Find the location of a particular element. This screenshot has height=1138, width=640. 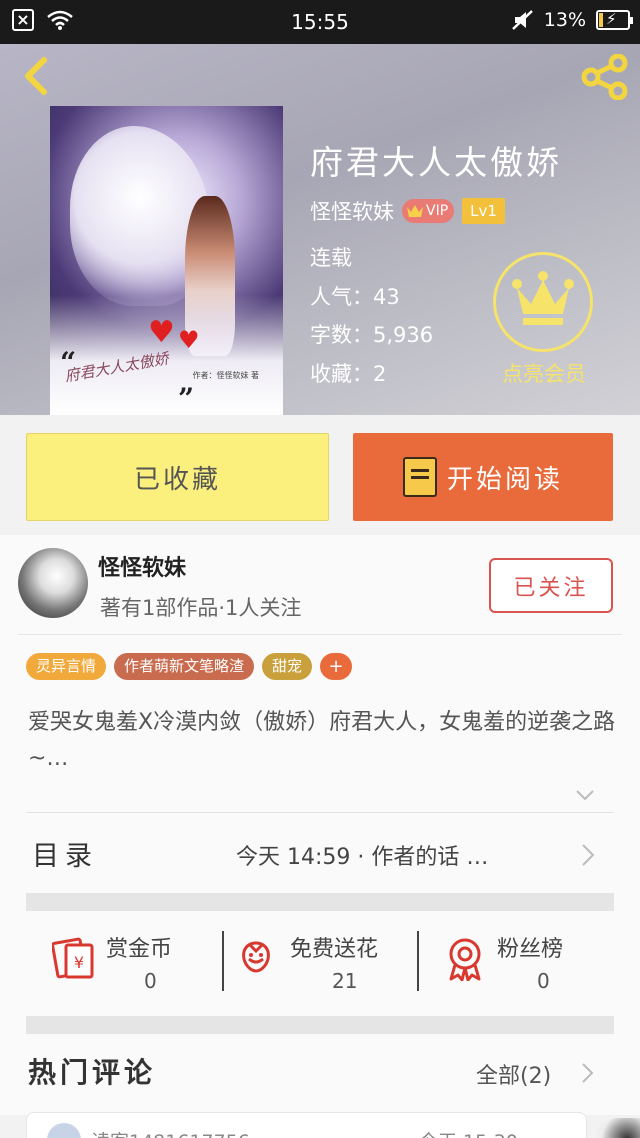

word-count: 字数：5,936 is located at coordinates (372, 335).